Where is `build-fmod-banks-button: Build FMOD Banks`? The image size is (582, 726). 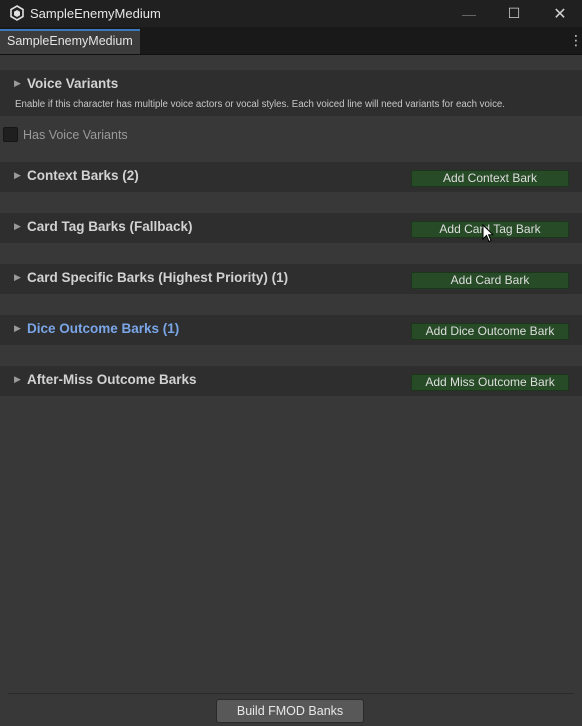 build-fmod-banks-button: Build FMOD Banks is located at coordinates (290, 711).